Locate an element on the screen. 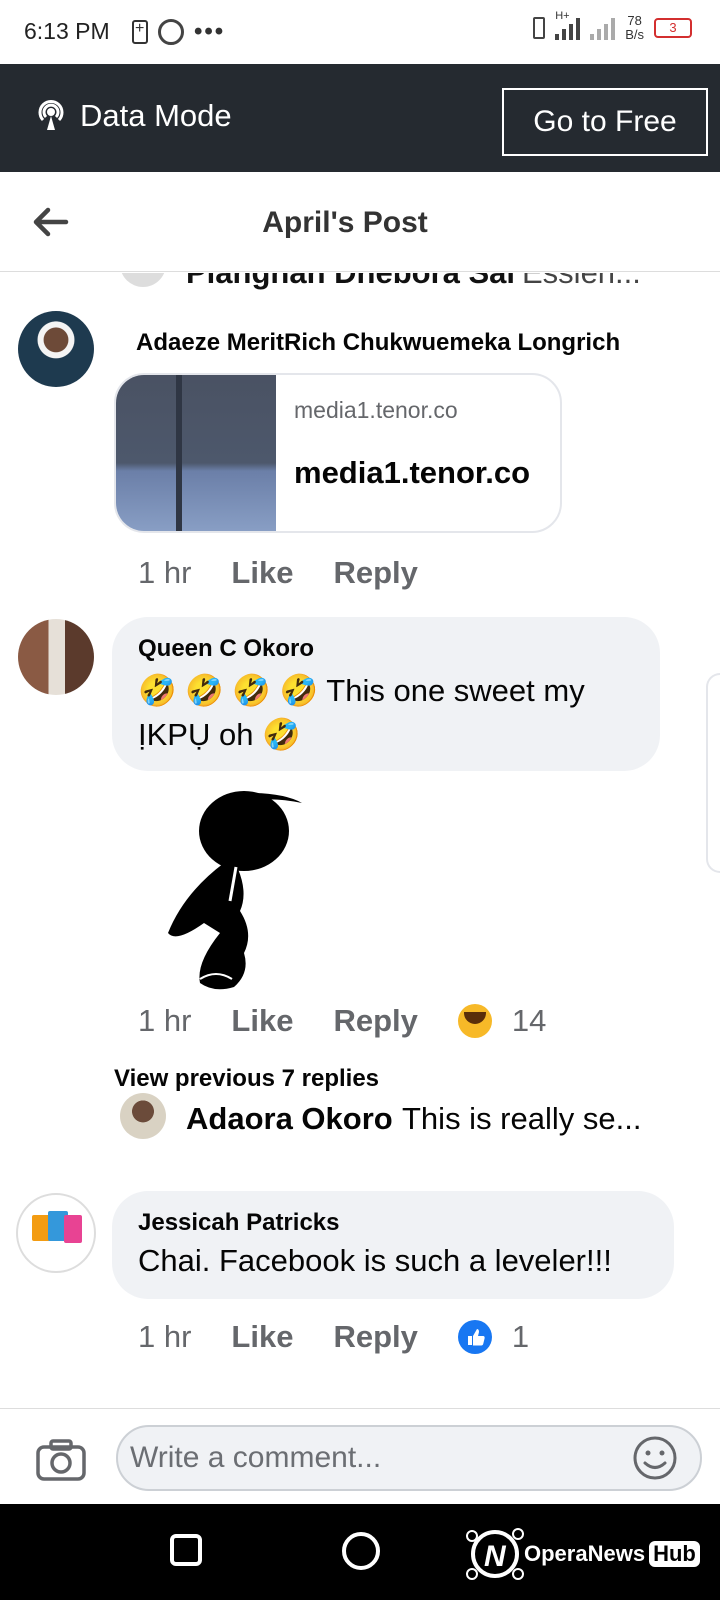 The height and width of the screenshot is (1600, 720). system-navigation-bar: N OperaNews Hub is located at coordinates (360, 1552).